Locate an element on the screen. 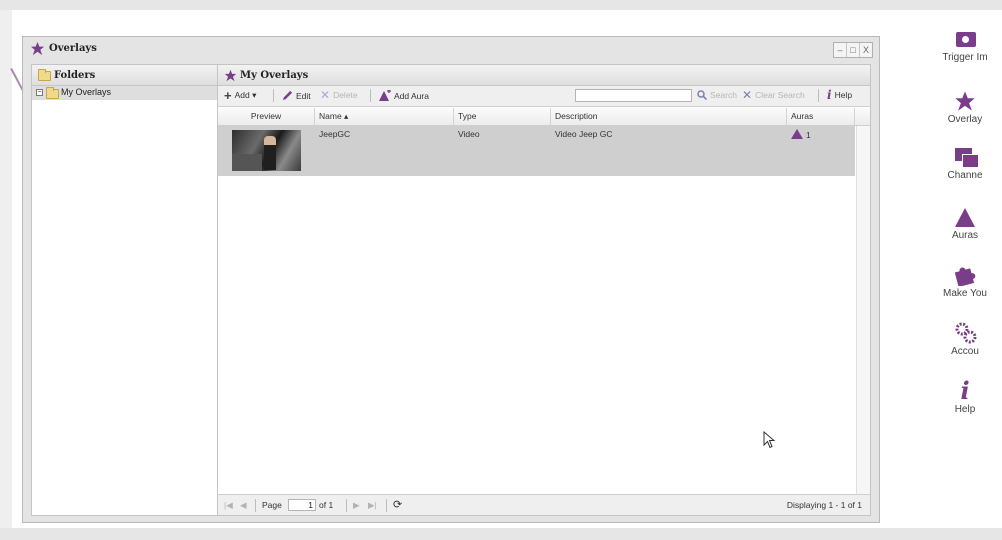 The image size is (1002, 540). tree-item-label: My Overlays is located at coordinates (86, 92).